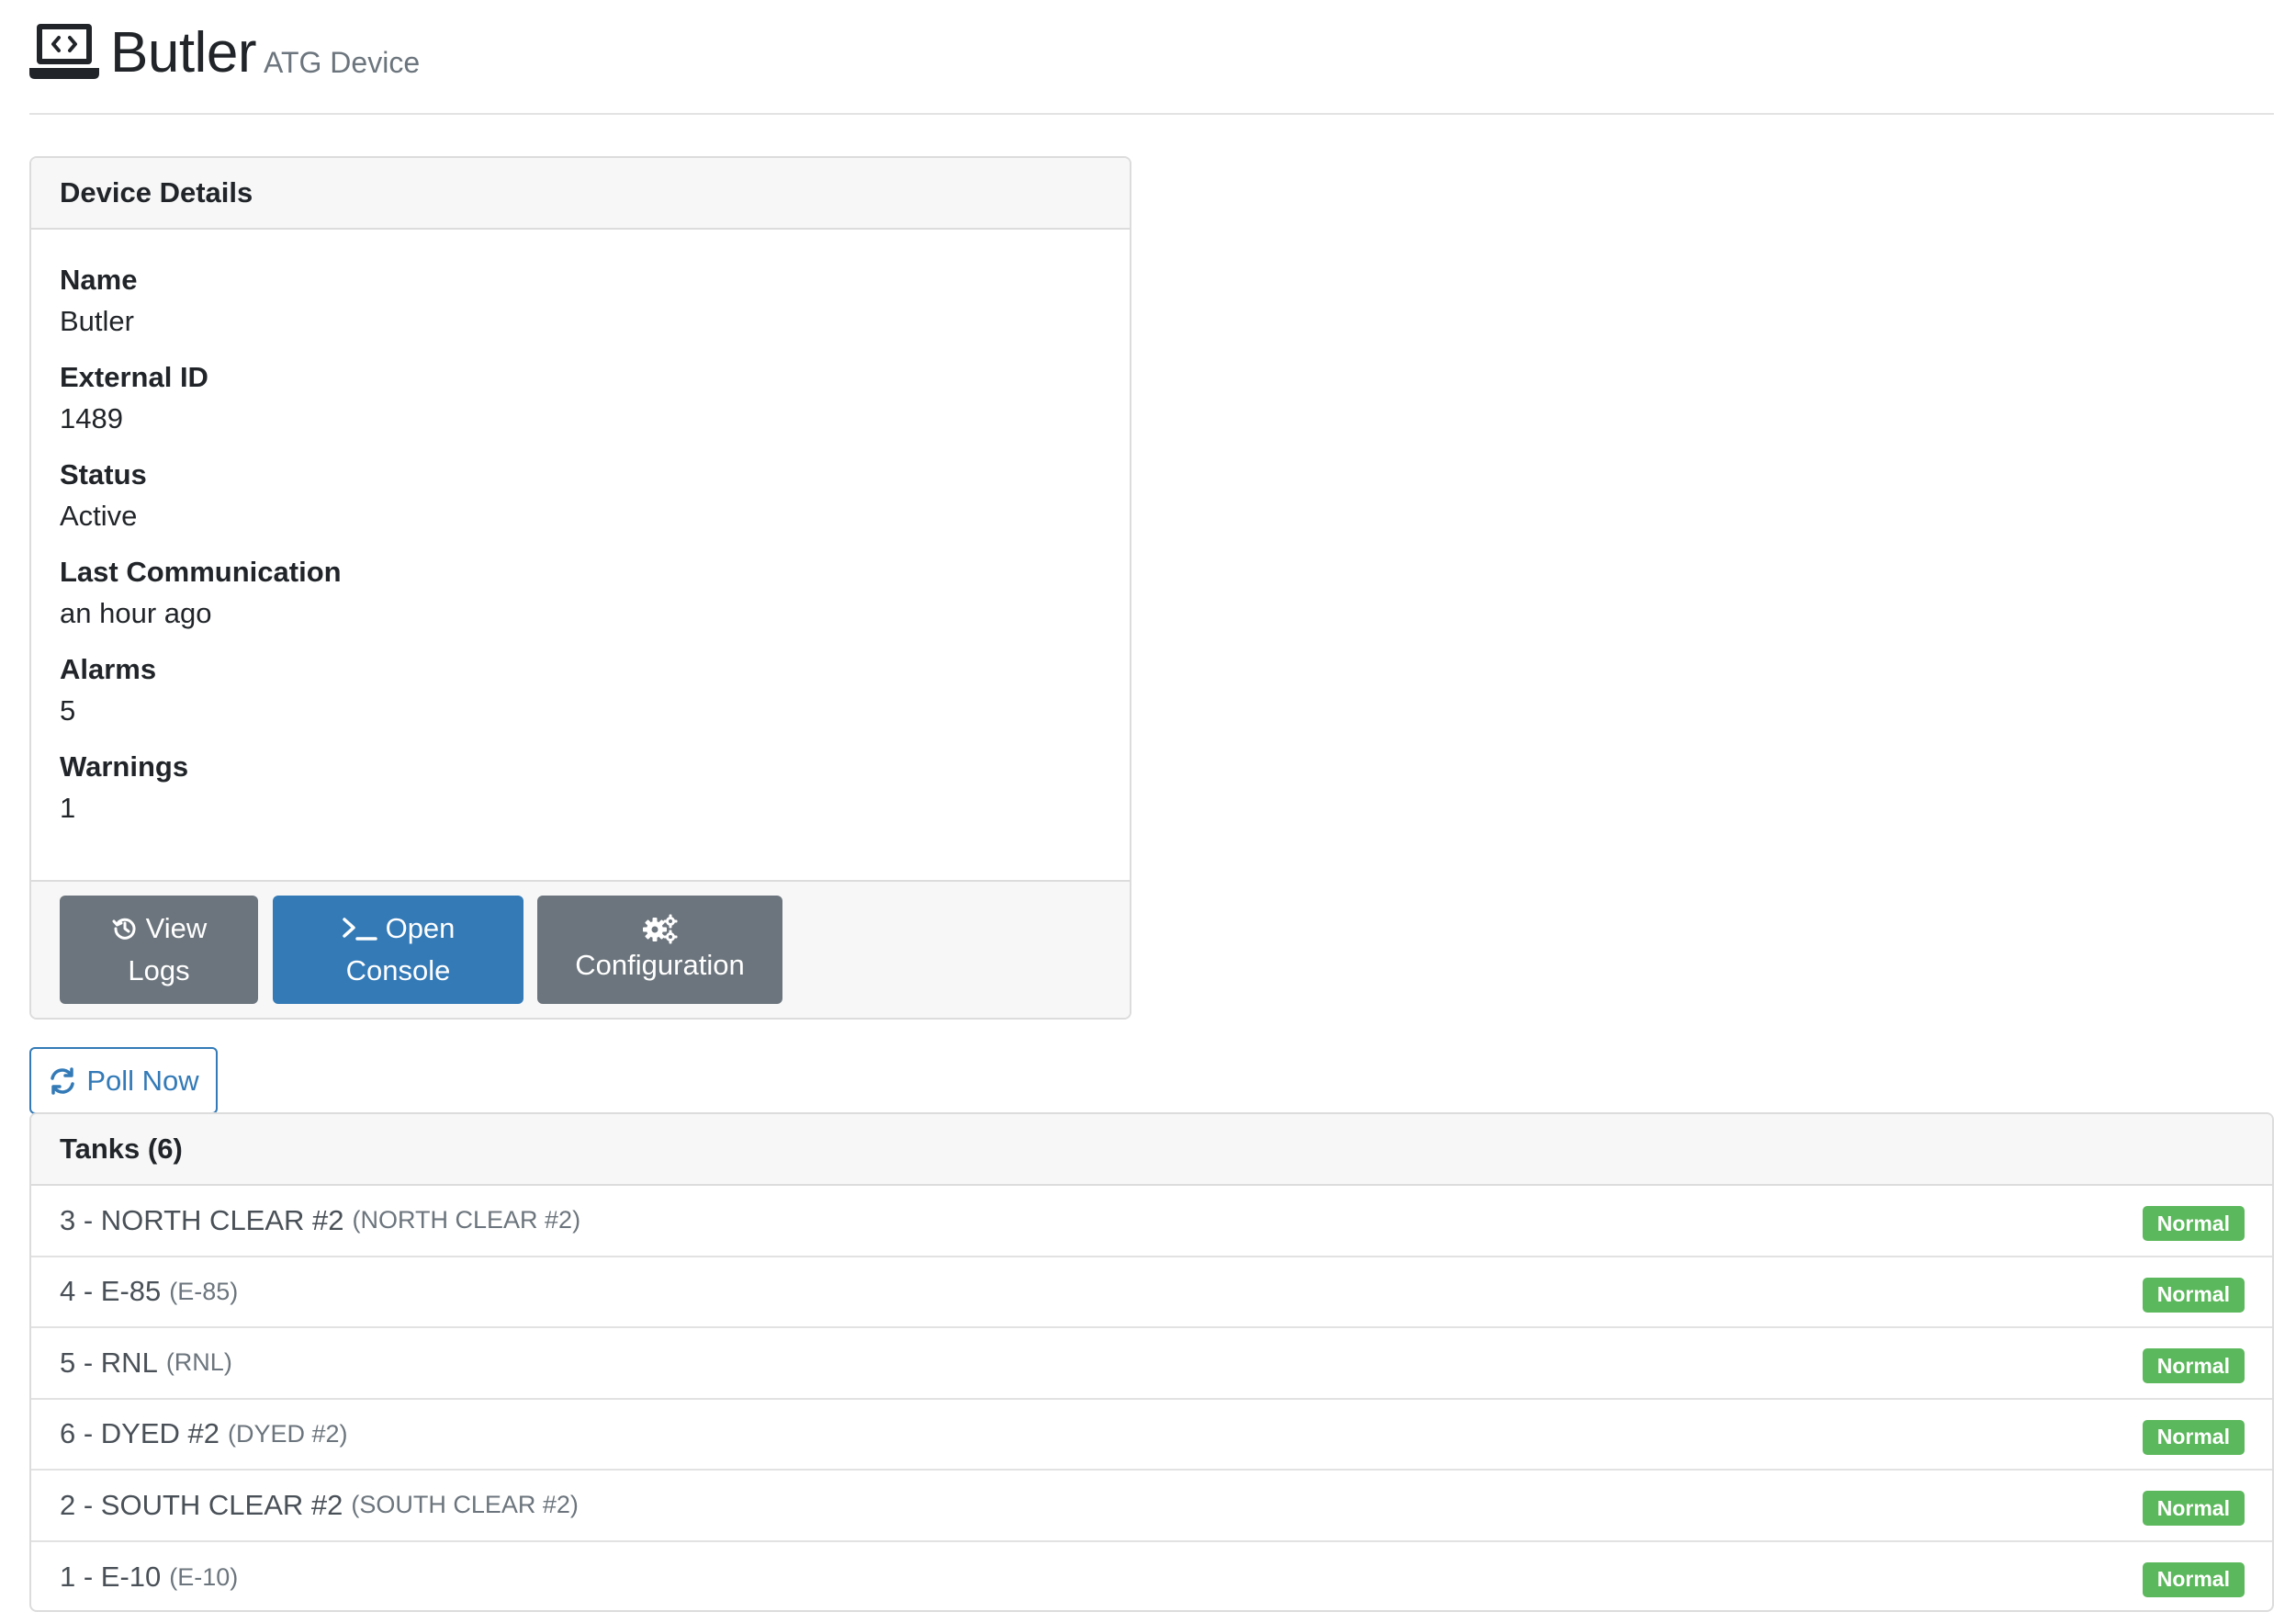 Image resolution: width=2296 pixels, height=1623 pixels. I want to click on tank-name: 3 - NORTH CLEAR #2, so click(202, 1219).